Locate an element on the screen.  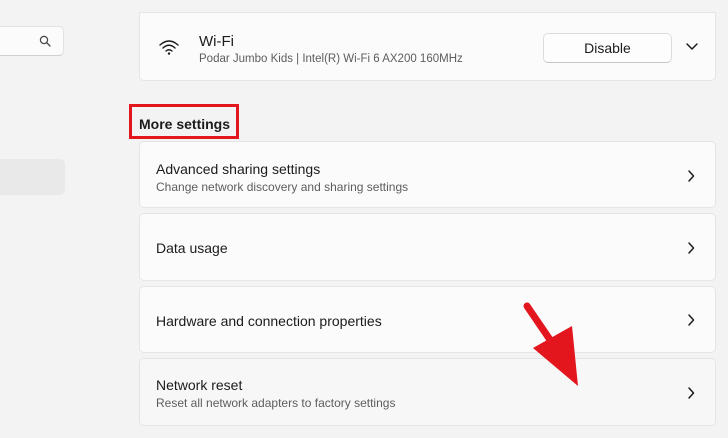
search-icon is located at coordinates (45, 41).